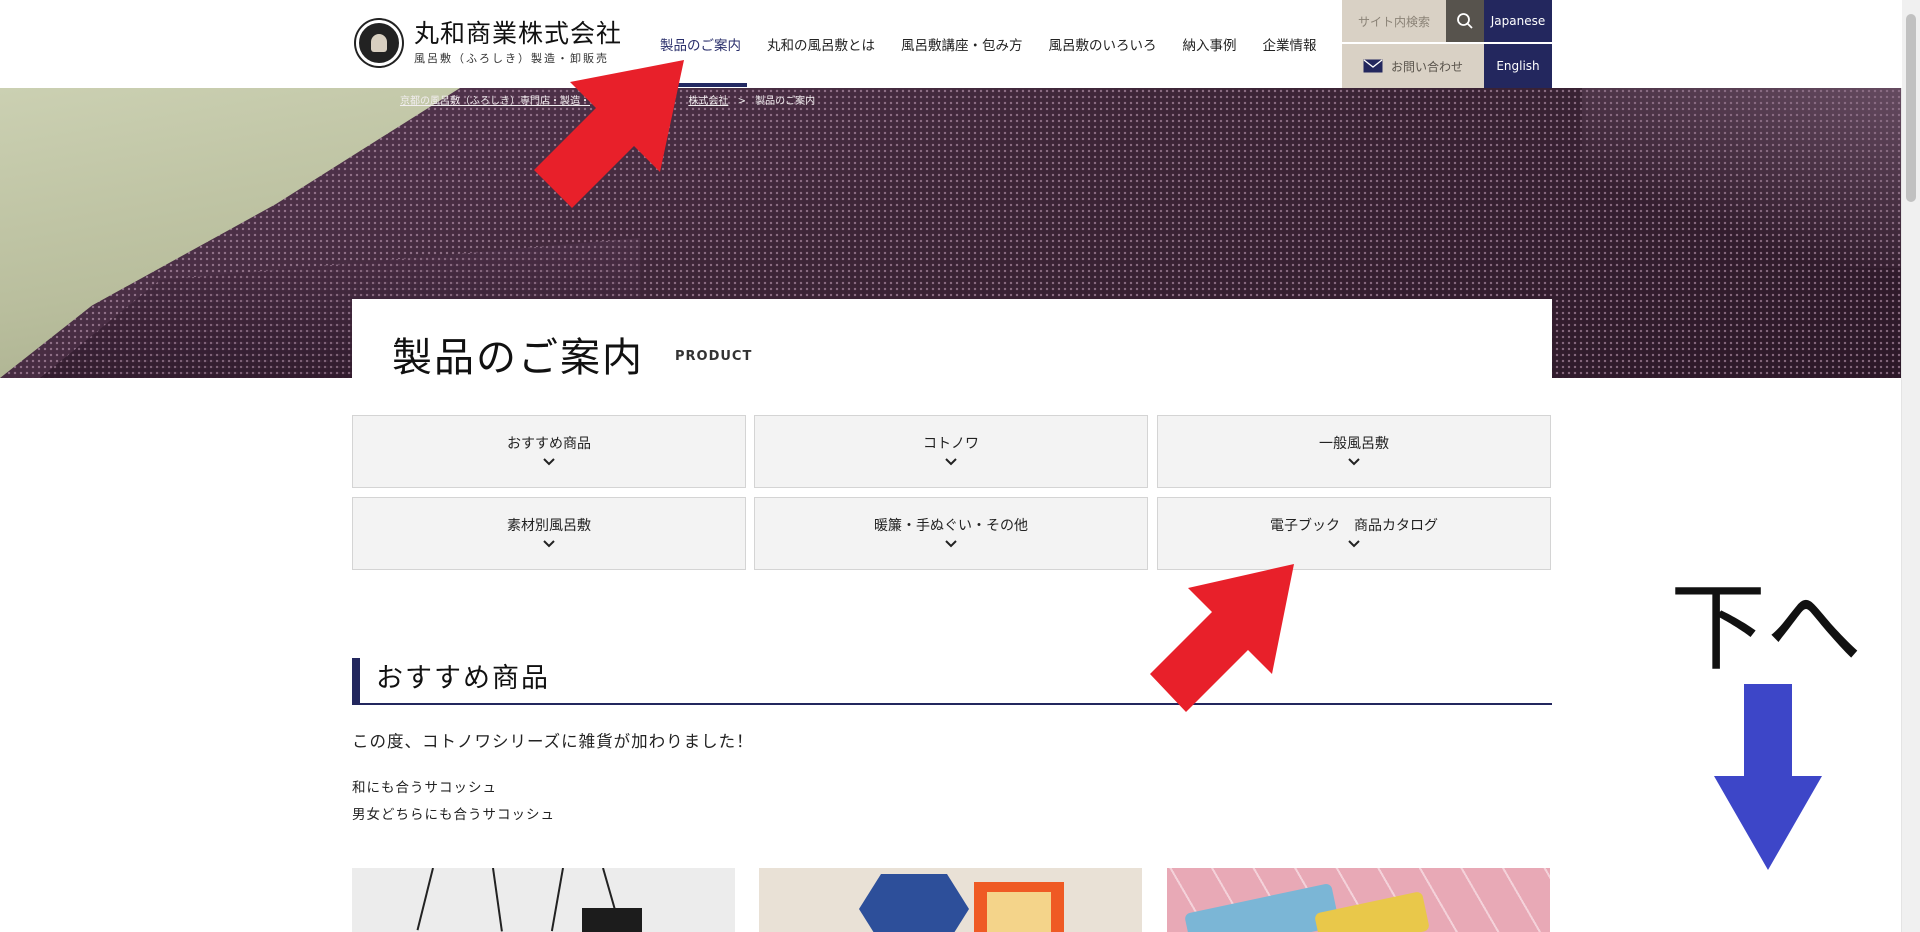  Describe the element at coordinates (1358, 900) in the screenshot. I see `product-image-pouches-pink` at that location.